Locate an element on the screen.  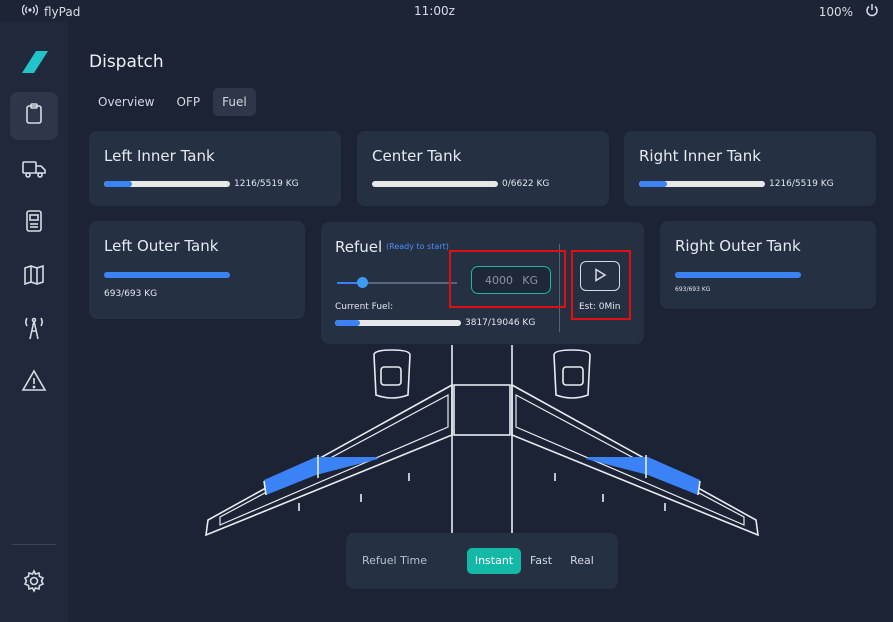
refuel-time-fast: Fast is located at coordinates (541, 561).